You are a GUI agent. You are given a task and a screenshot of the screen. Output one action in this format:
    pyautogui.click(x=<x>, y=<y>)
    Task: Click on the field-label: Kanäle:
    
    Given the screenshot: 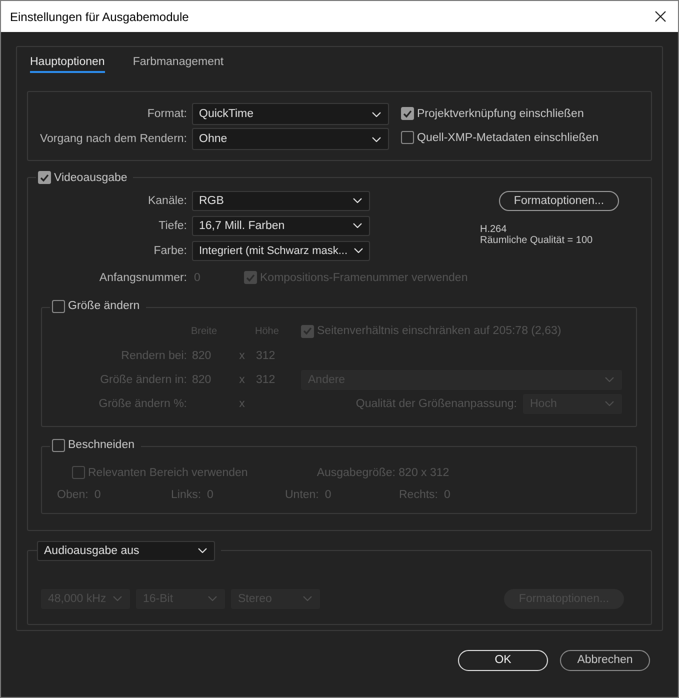 What is the action you would take?
    pyautogui.click(x=166, y=200)
    